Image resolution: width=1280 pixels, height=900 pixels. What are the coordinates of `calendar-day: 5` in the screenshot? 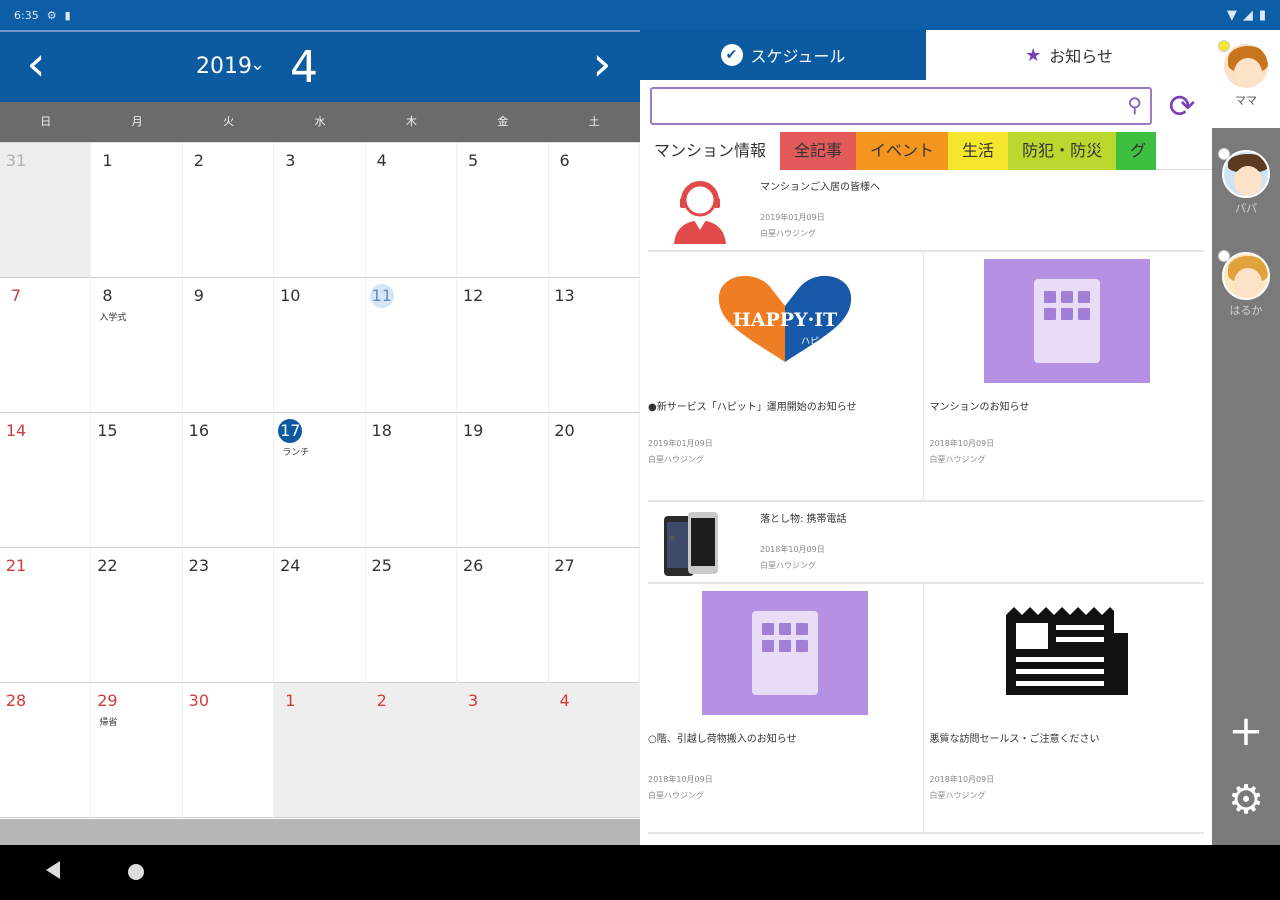 It's located at (503, 210).